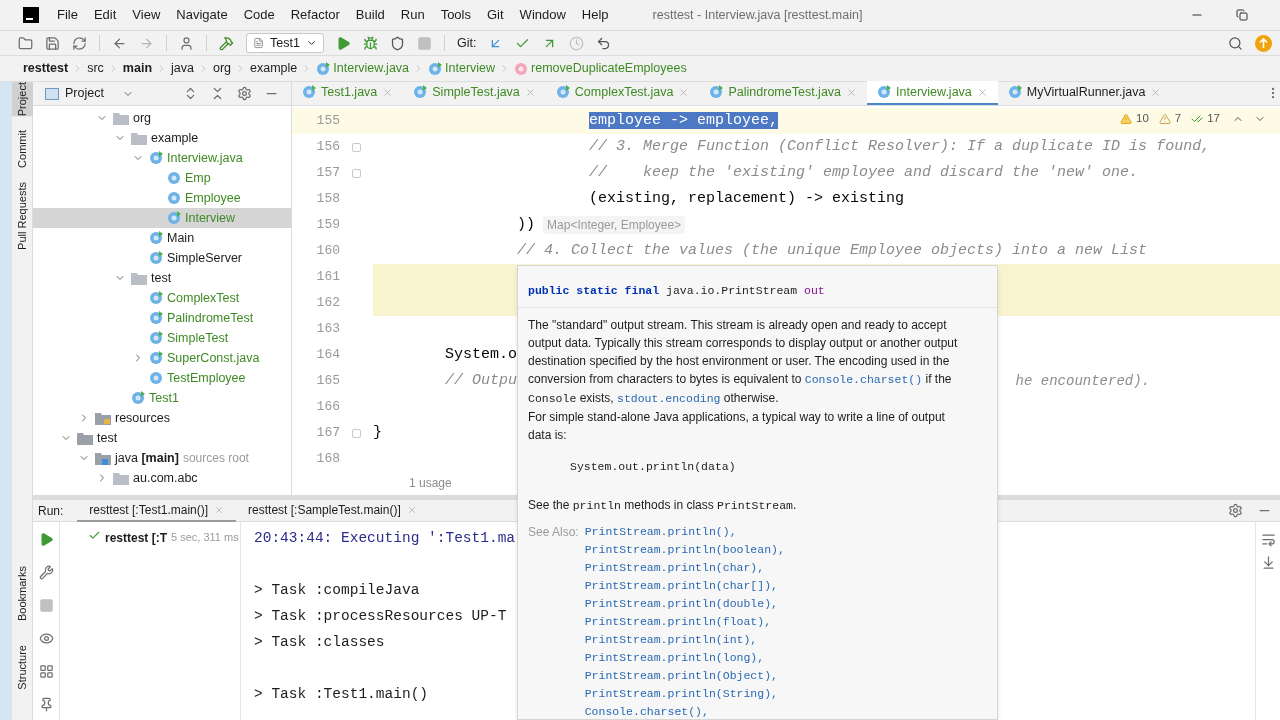  Describe the element at coordinates (162, 198) in the screenshot. I see `tree-item: Employee` at that location.